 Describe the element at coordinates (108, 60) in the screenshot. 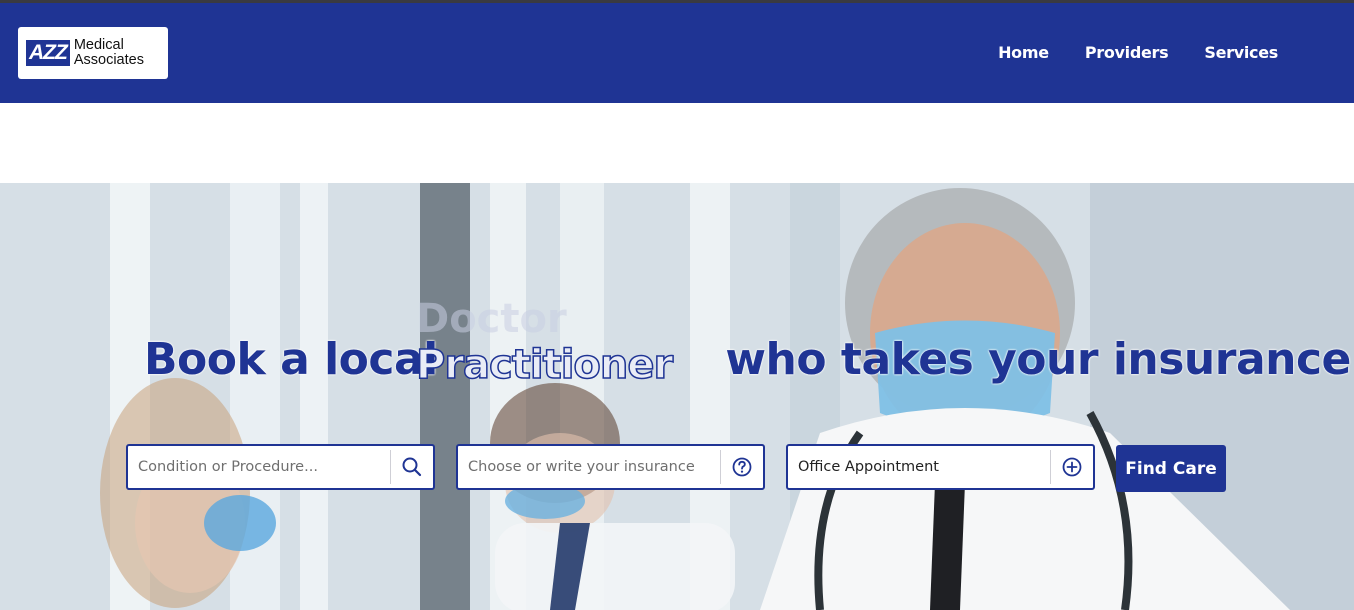

I see `logo-line-2: Associates` at that location.